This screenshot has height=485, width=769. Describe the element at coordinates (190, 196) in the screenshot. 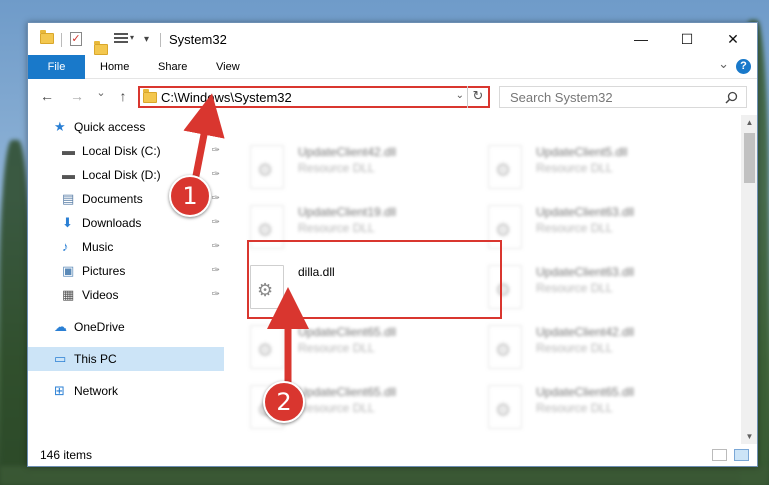

I see `callout-badge-1: 1` at that location.